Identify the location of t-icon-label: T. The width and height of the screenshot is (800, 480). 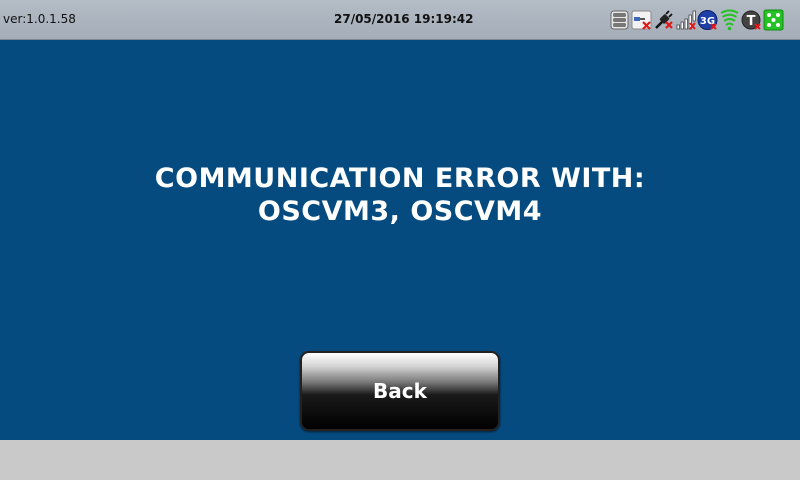
(751, 21).